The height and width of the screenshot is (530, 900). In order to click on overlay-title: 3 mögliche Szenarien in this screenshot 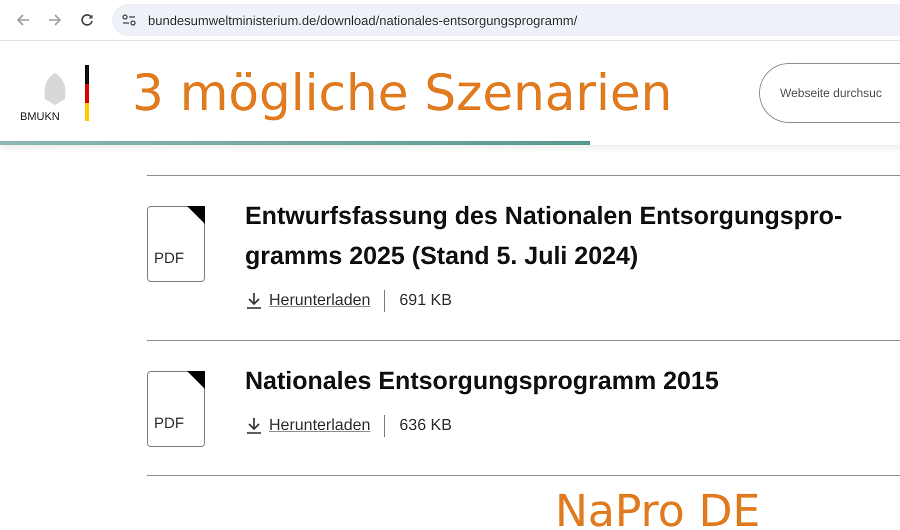, I will do `click(402, 93)`.